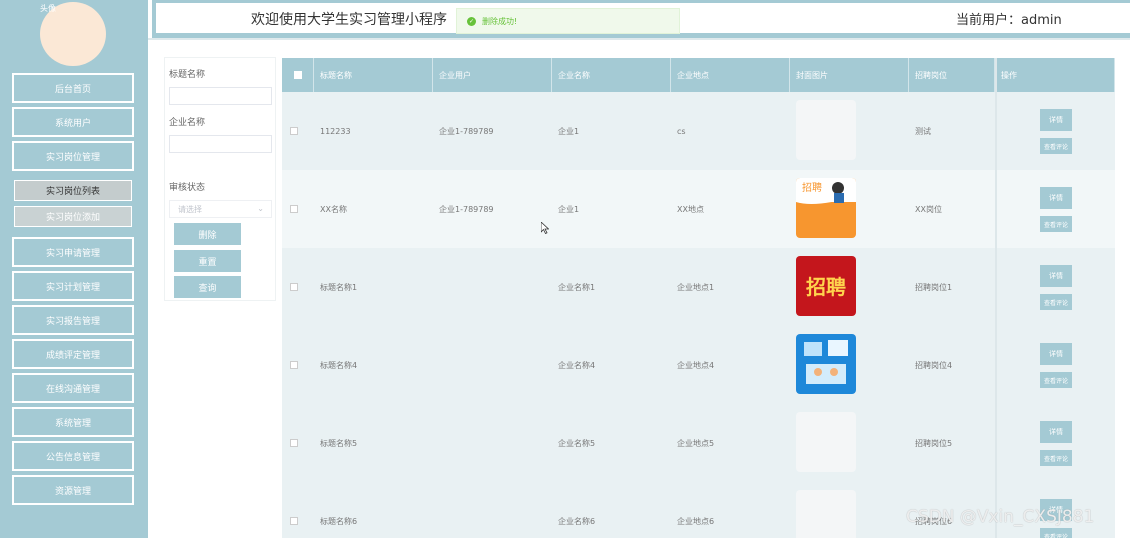 This screenshot has height=538, width=1130. Describe the element at coordinates (492, 75) in the screenshot. I see `header-company-user: 企业用户` at that location.